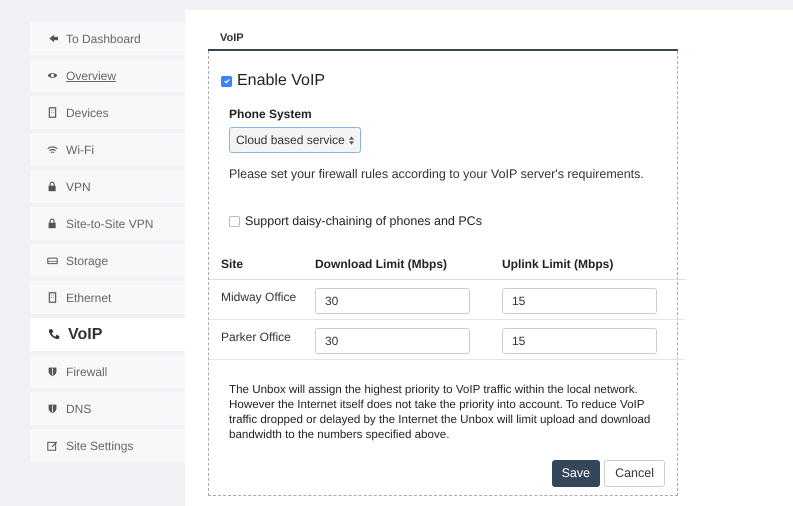 The height and width of the screenshot is (506, 793). What do you see at coordinates (80, 150) in the screenshot?
I see `sidebar-label: Wi-Fi` at bounding box center [80, 150].